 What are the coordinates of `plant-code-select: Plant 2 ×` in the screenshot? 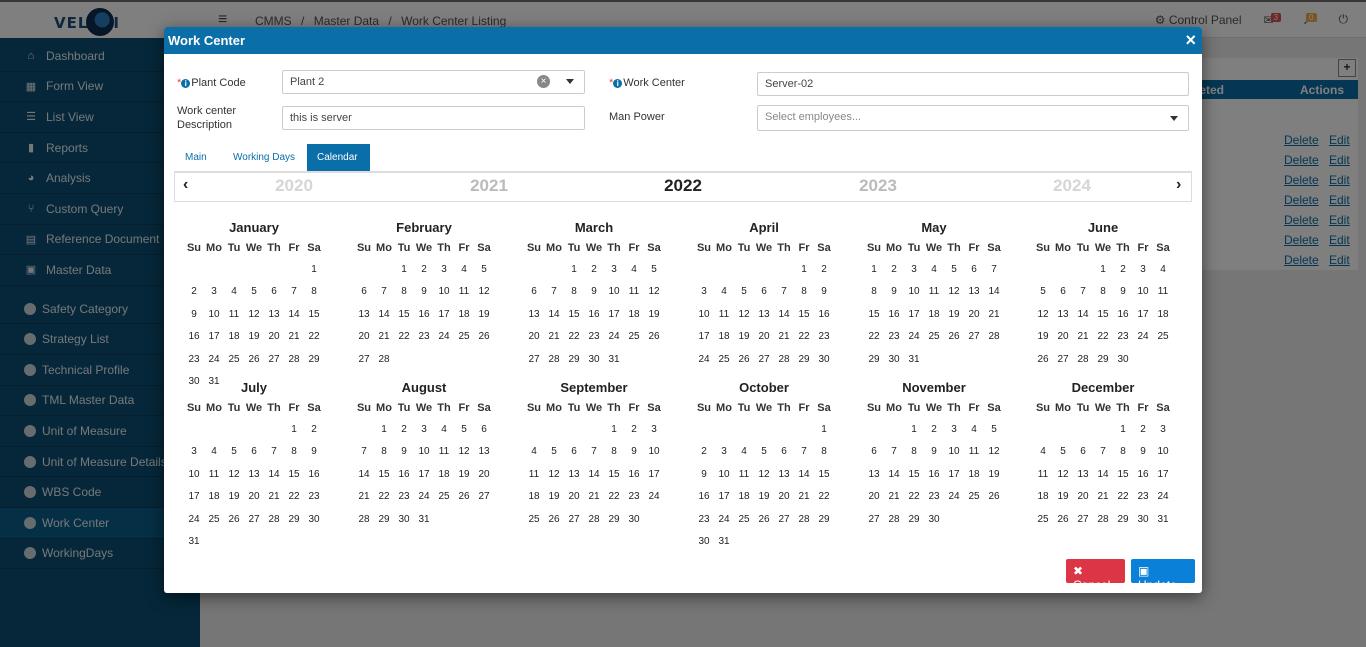 It's located at (433, 82).